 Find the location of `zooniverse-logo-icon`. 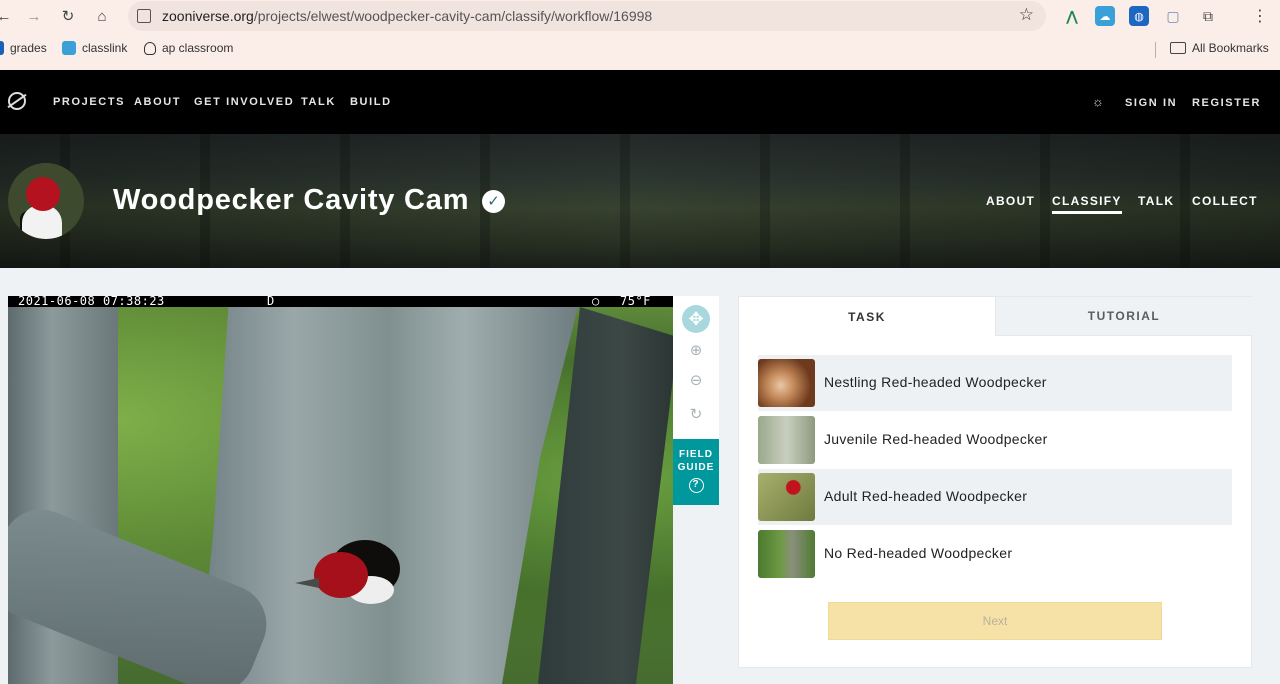

zooniverse-logo-icon is located at coordinates (17, 101).